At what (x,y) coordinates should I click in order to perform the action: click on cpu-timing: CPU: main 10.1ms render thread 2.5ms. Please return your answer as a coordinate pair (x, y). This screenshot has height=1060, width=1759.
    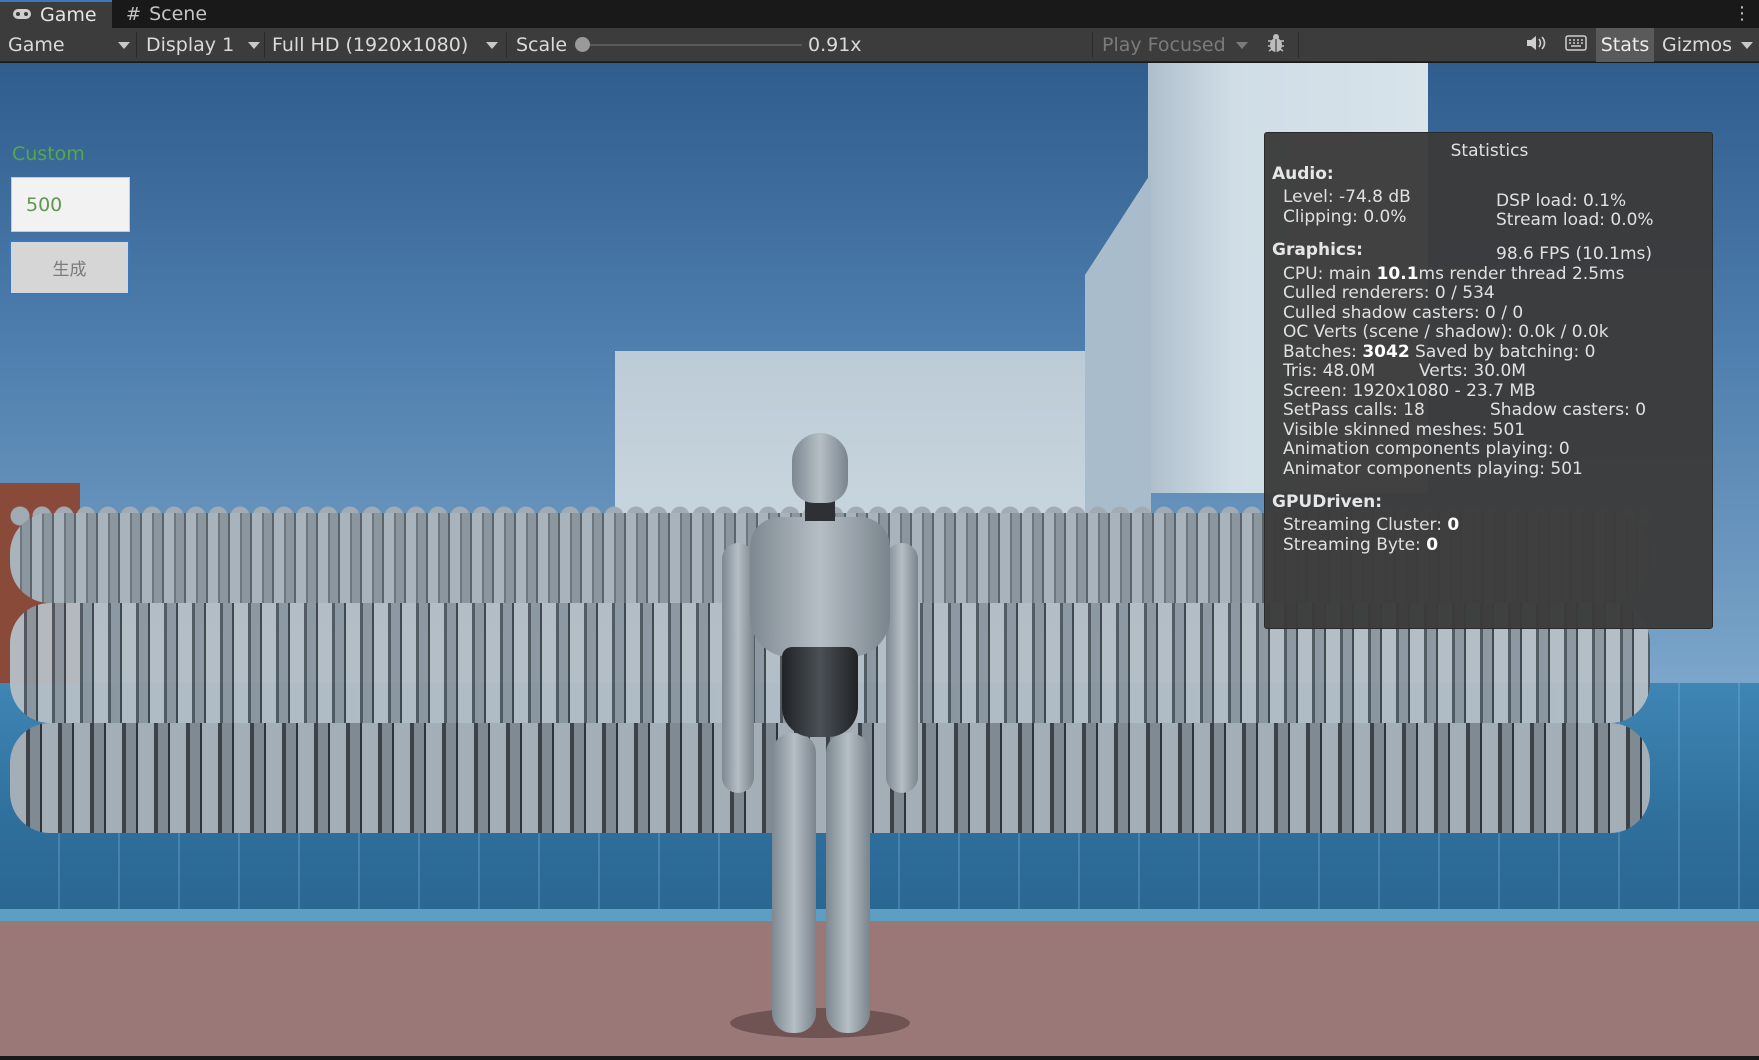
    Looking at the image, I should click on (1453, 274).